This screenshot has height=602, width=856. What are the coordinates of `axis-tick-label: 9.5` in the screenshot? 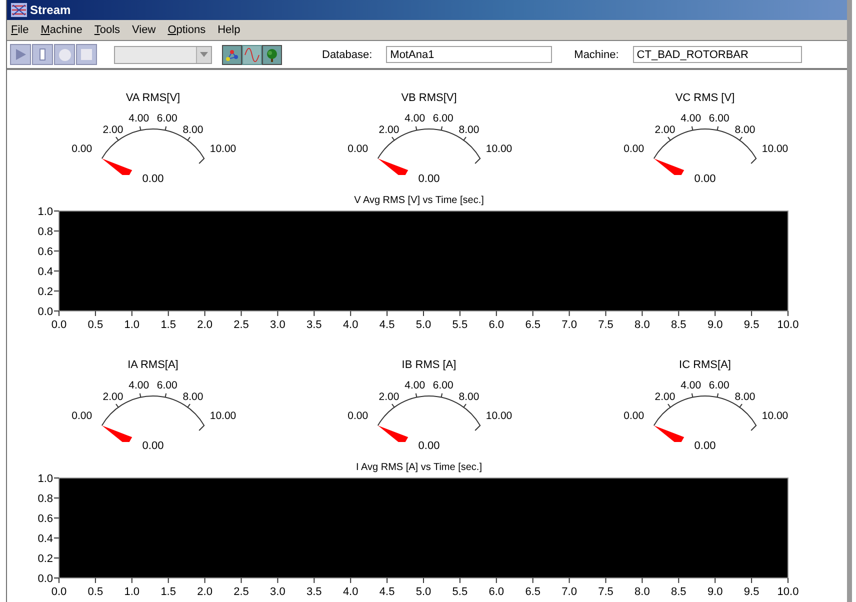 It's located at (752, 592).